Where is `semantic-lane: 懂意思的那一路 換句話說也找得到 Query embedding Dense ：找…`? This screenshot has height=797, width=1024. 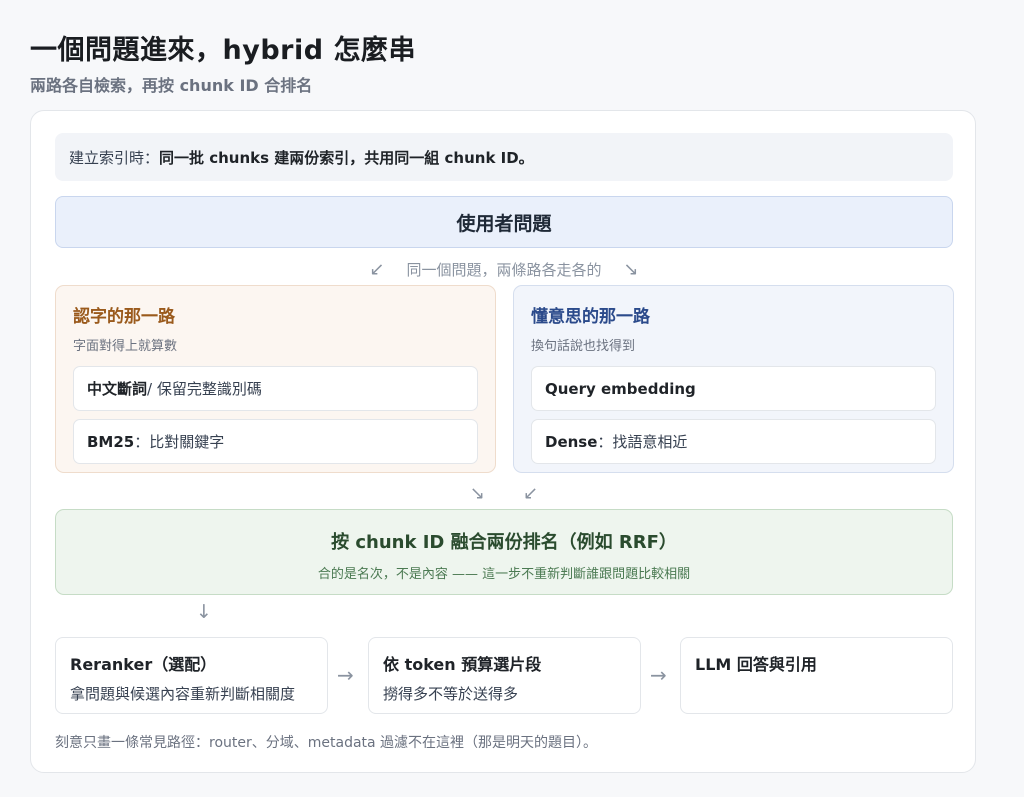 semantic-lane: 懂意思的那一路 換句話說也找得到 Query embedding Dense ：找… is located at coordinates (733, 379).